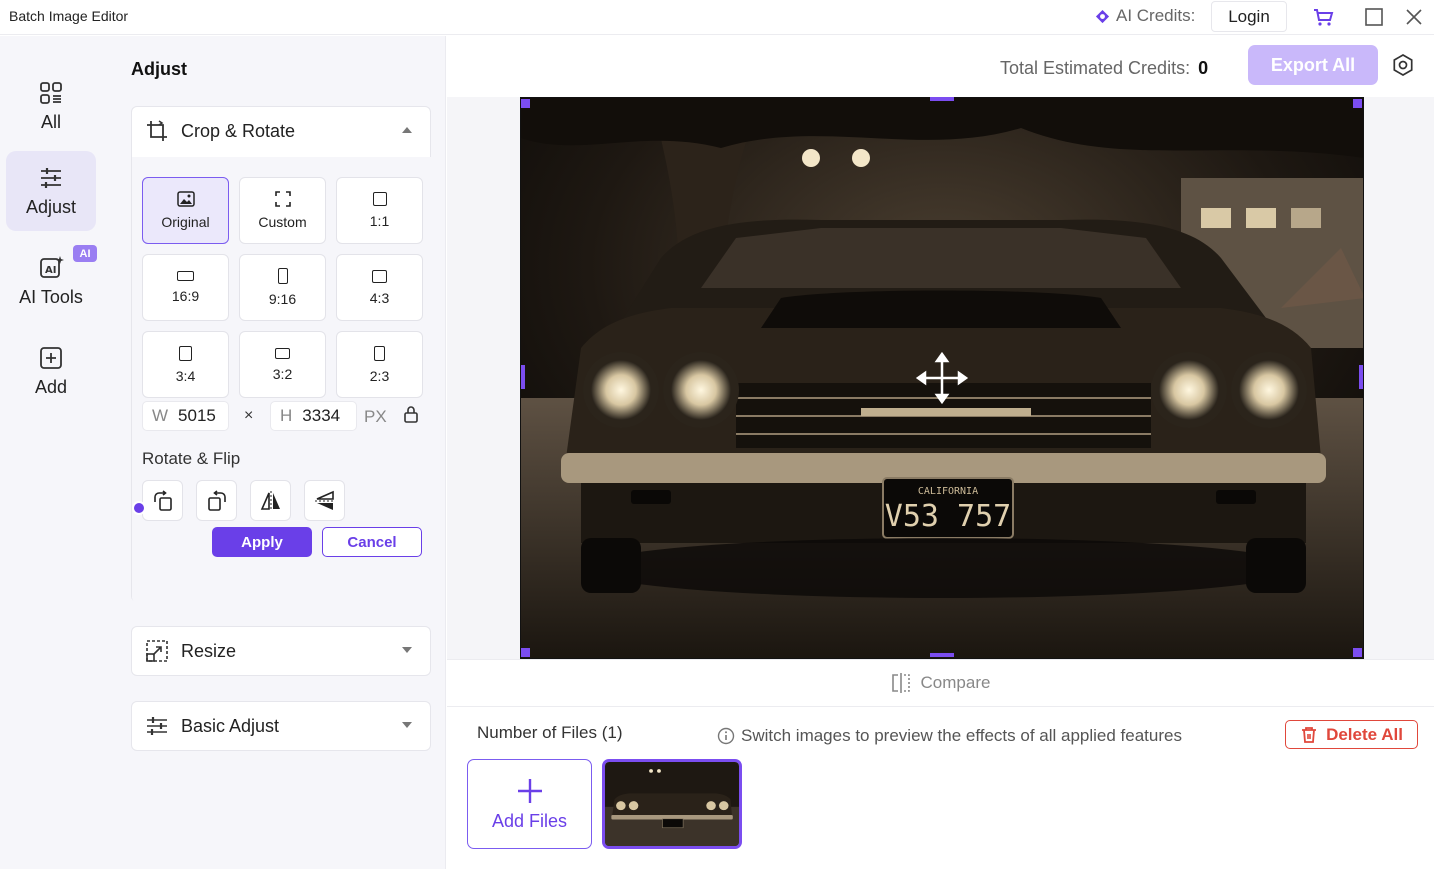 The image size is (1434, 869). Describe the element at coordinates (529, 820) in the screenshot. I see `add-files-label: Add Files` at that location.